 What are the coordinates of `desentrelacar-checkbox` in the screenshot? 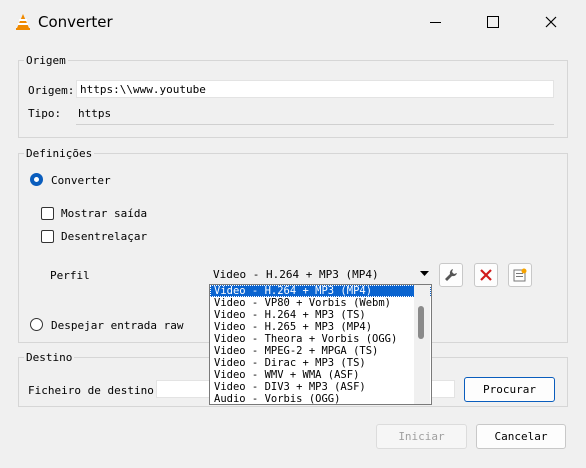 It's located at (47, 236).